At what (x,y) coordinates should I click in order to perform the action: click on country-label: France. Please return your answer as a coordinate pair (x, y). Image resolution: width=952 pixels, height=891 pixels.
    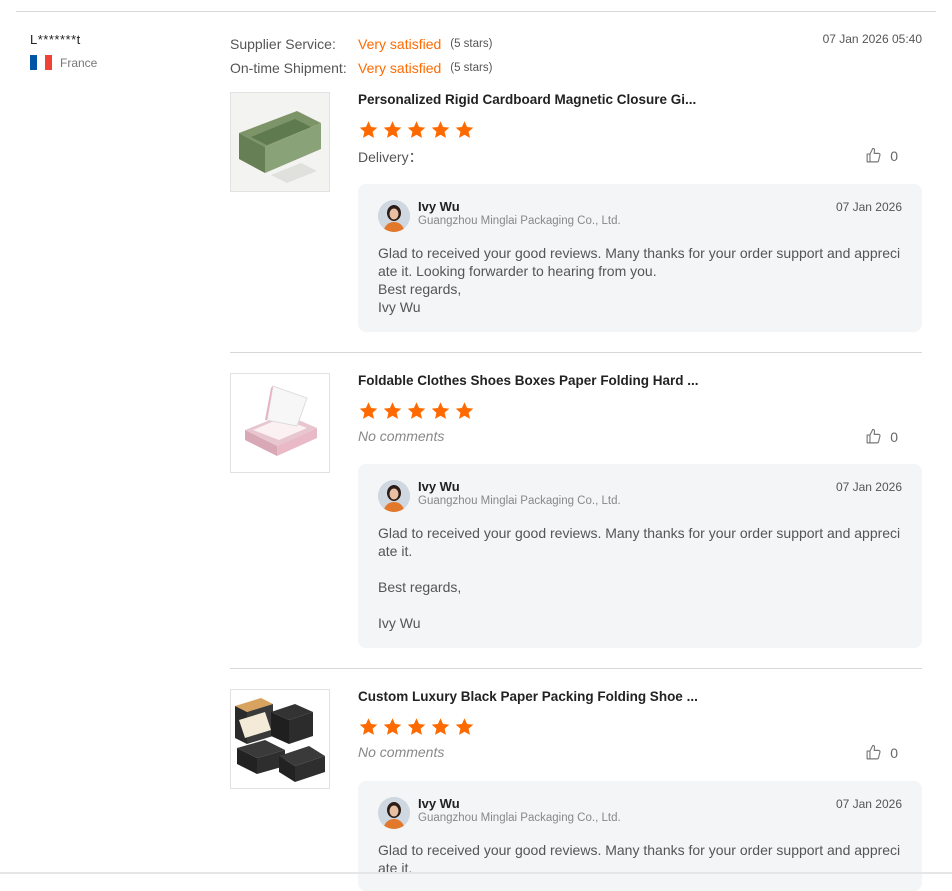
    Looking at the image, I should click on (79, 62).